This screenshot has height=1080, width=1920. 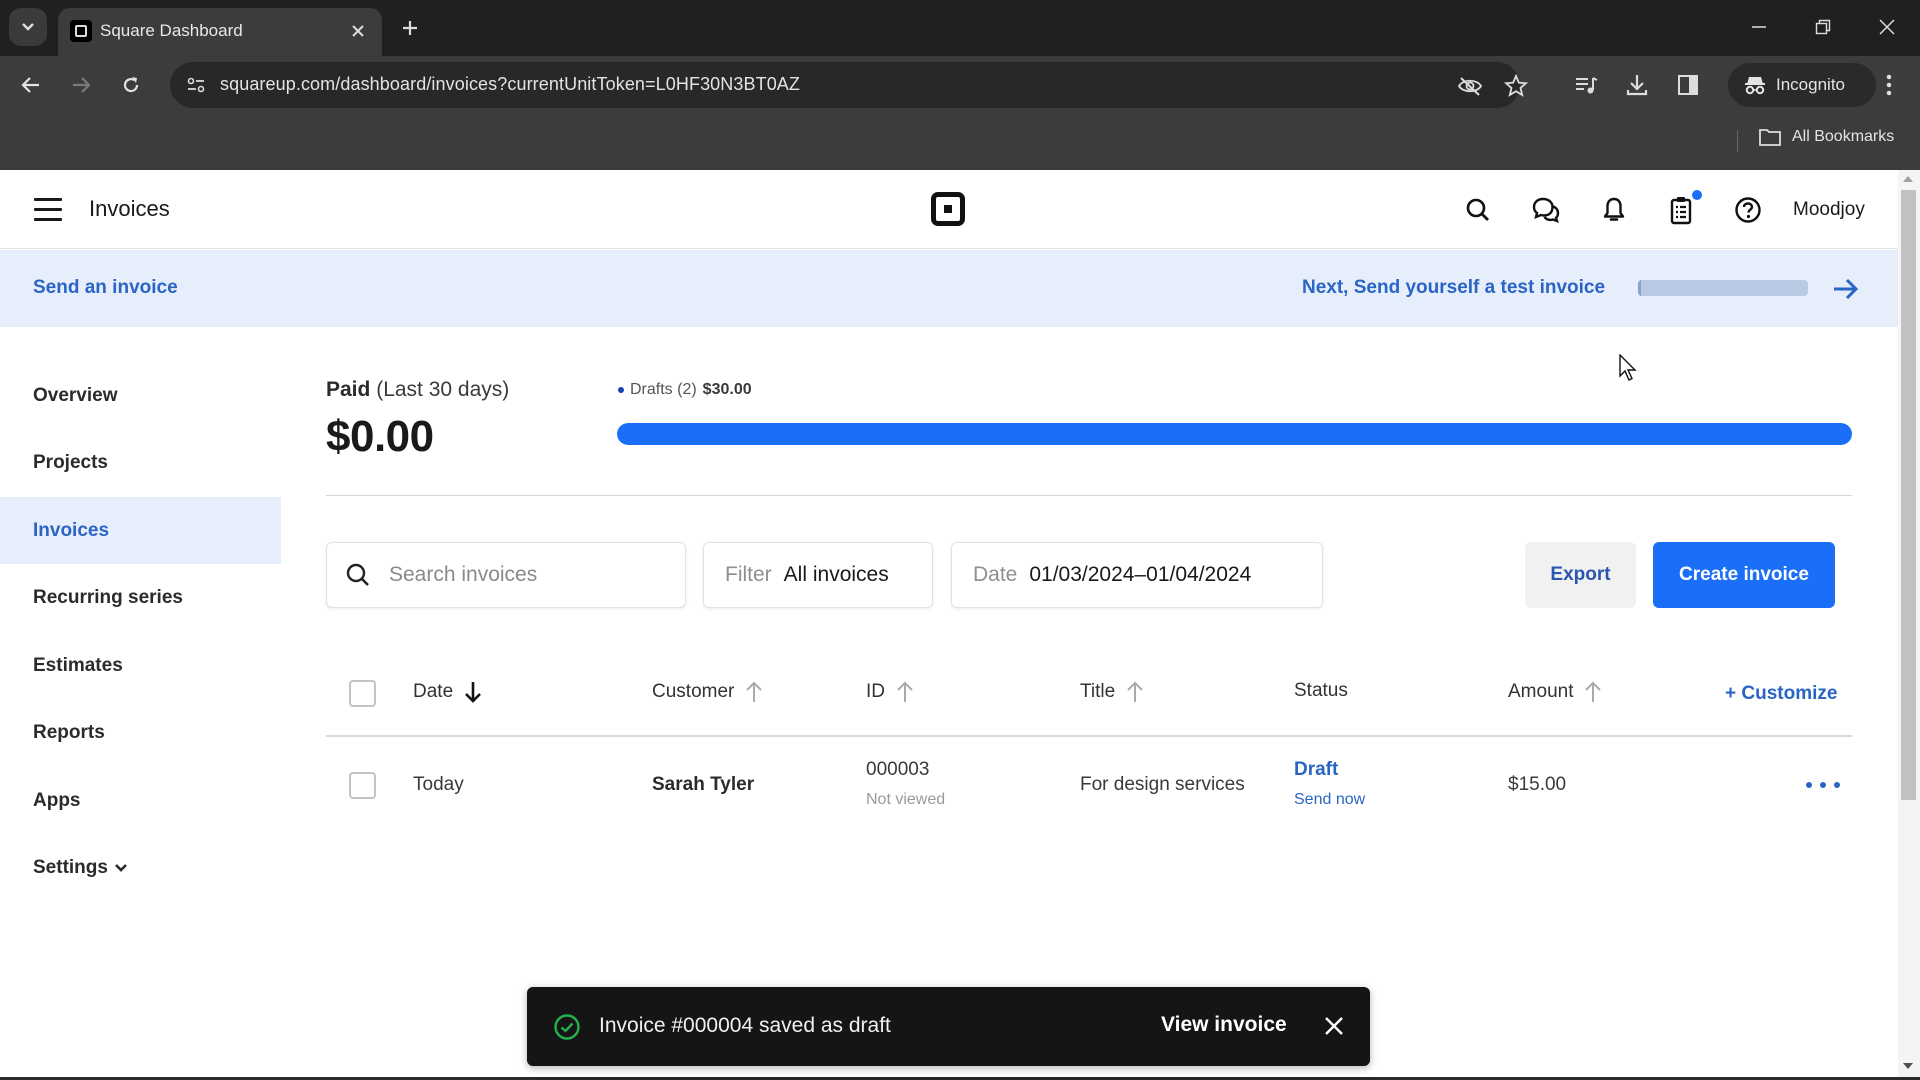 What do you see at coordinates (1224, 1025) in the screenshot?
I see `view-invoice-button: View invoice` at bounding box center [1224, 1025].